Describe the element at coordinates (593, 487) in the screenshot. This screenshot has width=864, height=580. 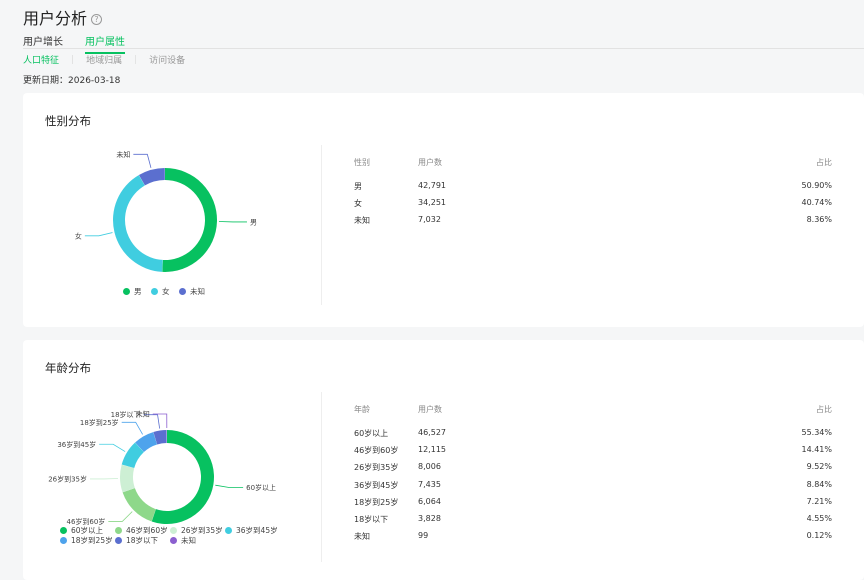
I see `table-row: 36岁到45岁7,4358.84%` at that location.